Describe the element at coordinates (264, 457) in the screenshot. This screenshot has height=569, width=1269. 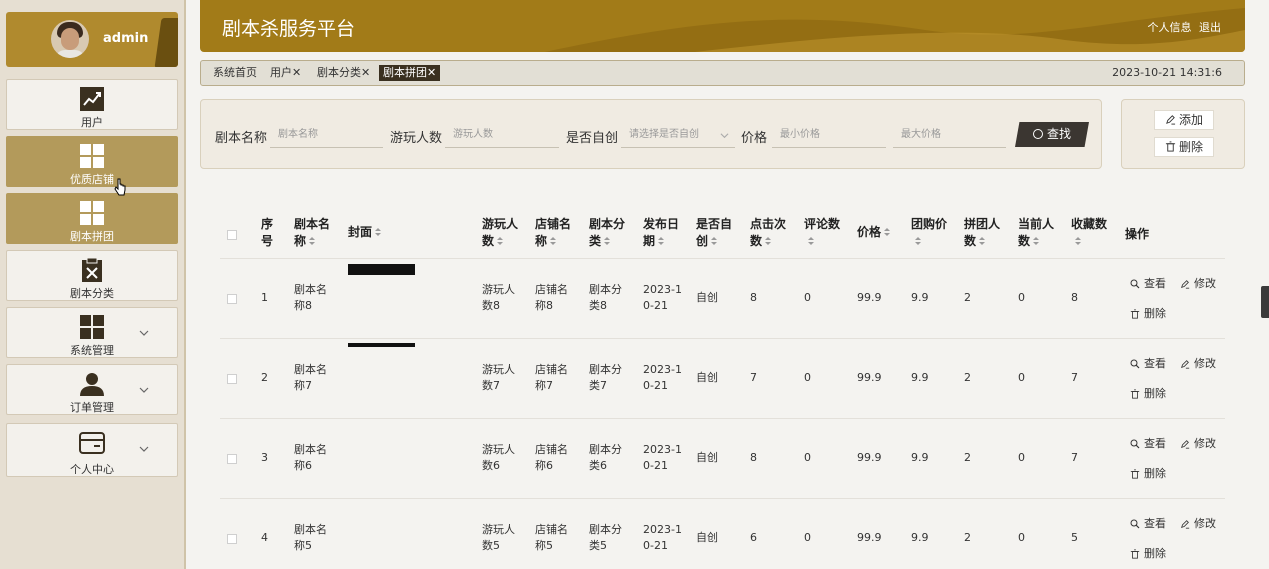
I see `cell-index: 3` at that location.